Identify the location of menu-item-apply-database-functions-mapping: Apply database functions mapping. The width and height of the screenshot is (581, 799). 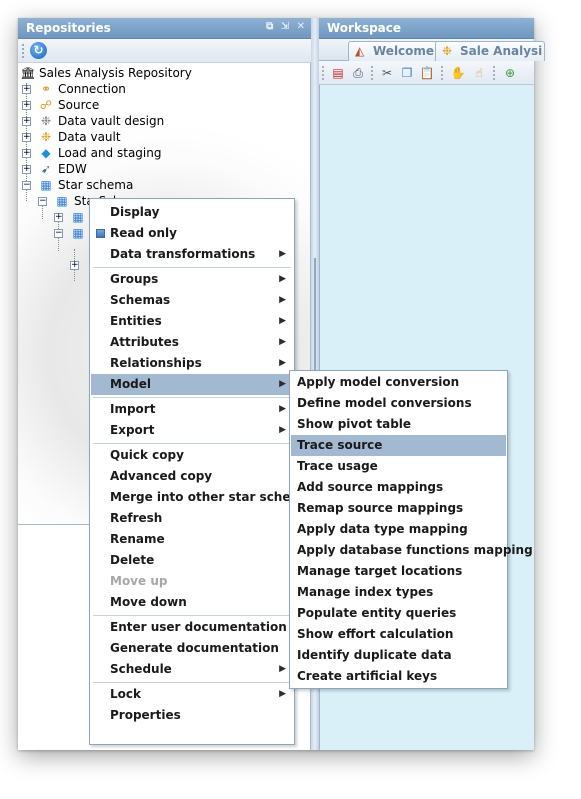
(412, 550).